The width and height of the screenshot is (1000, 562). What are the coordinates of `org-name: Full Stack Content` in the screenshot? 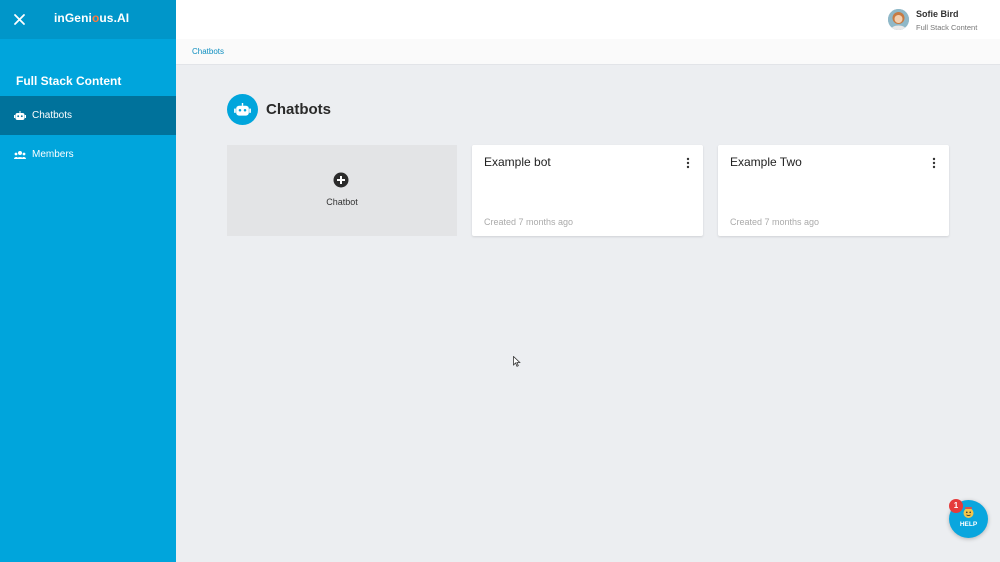 It's located at (69, 81).